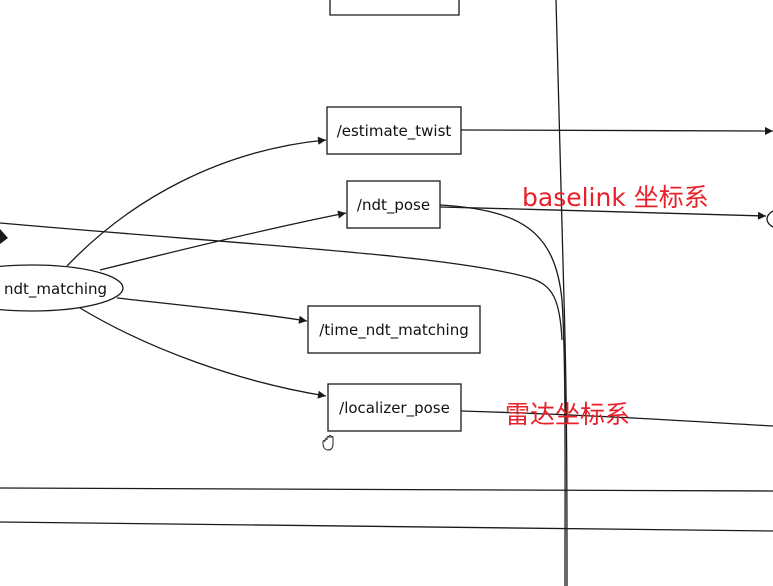 This screenshot has width=773, height=586. I want to click on topic-ndt-pose-label: /ndt_pose, so click(393, 205).